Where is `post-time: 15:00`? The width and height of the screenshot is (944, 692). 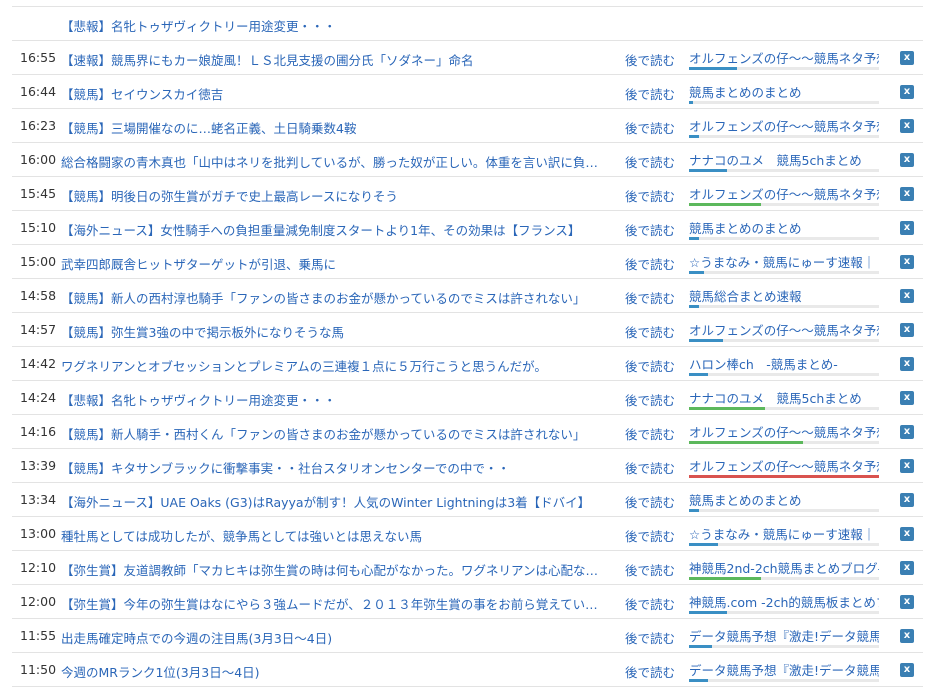 post-time: 15:00 is located at coordinates (38, 261).